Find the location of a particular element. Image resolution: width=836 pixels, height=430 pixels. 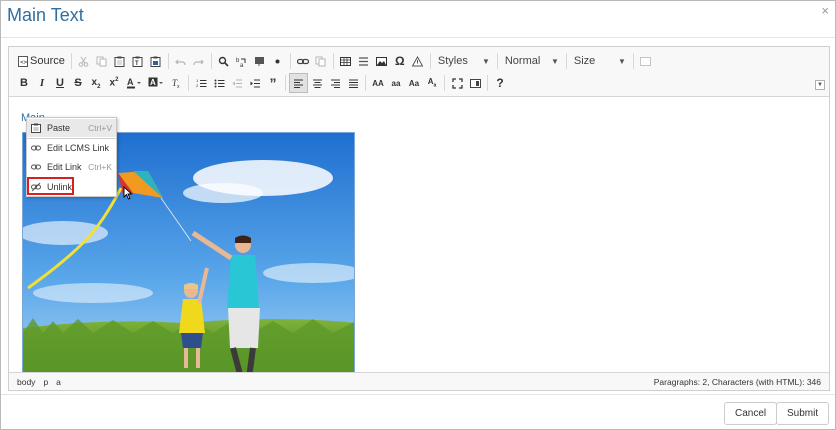

svg-text: 2 is located at coordinates (197, 85).